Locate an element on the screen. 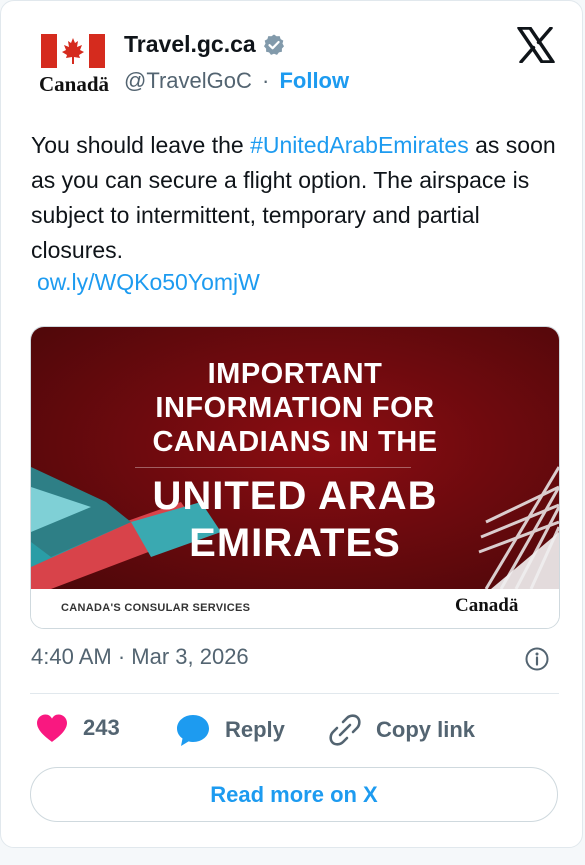  canada-flag-icon is located at coordinates (73, 51).